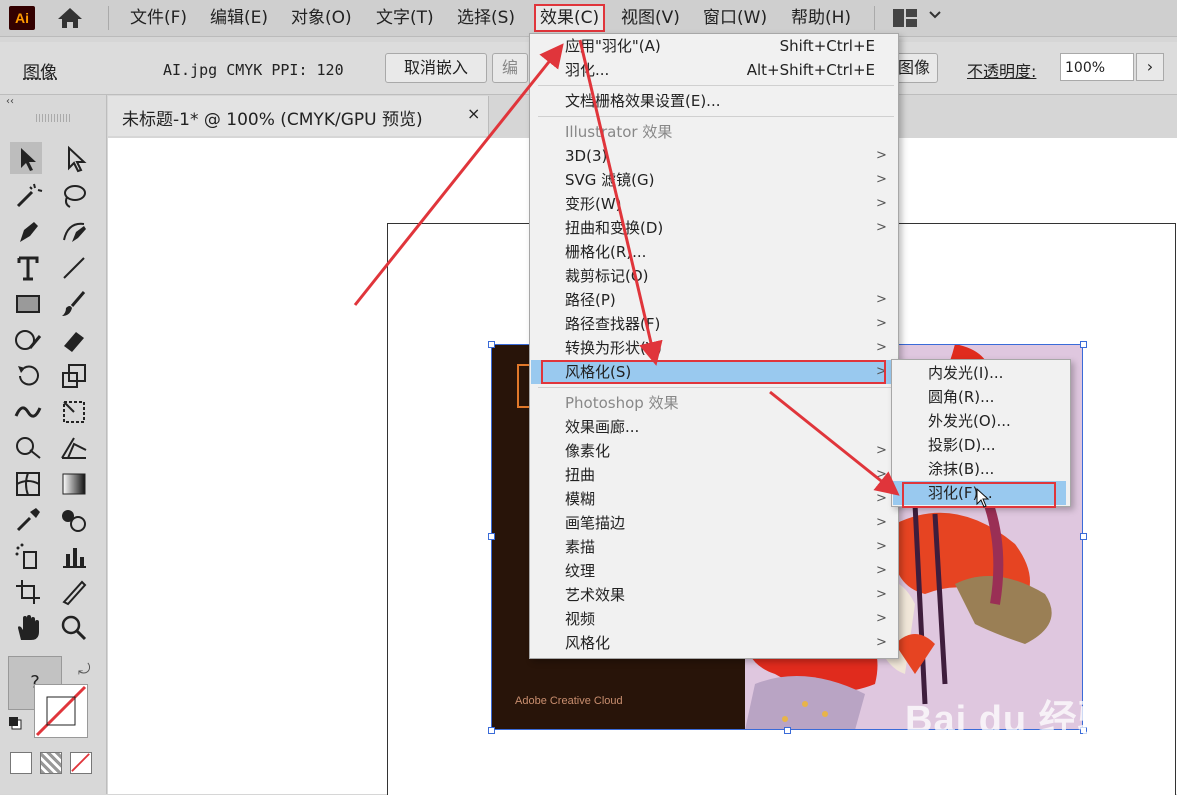  Describe the element at coordinates (28, 196) in the screenshot. I see `magic-wand-tool-icon` at that location.